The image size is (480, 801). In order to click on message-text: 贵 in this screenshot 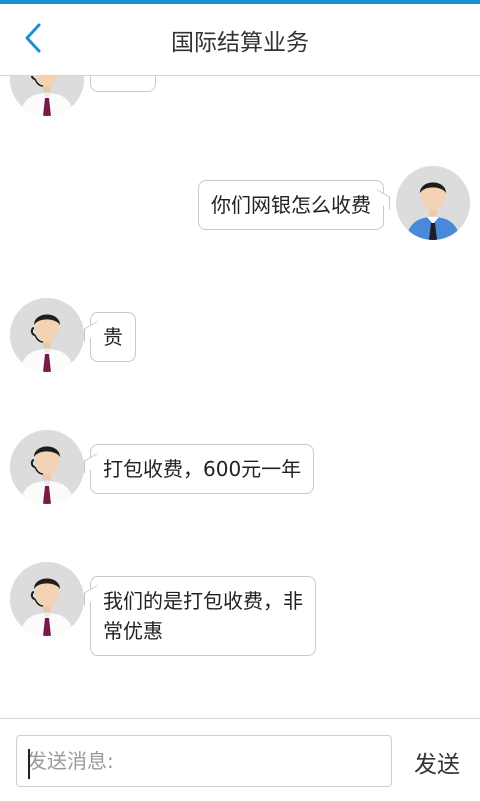, I will do `click(113, 337)`.